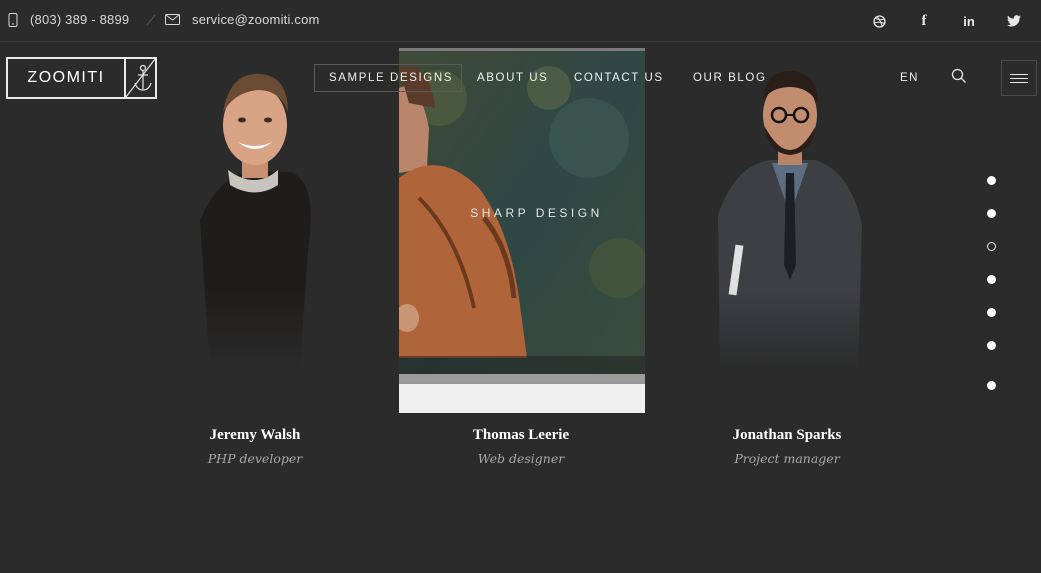  I want to click on linkedin-icon: in, so click(969, 21).